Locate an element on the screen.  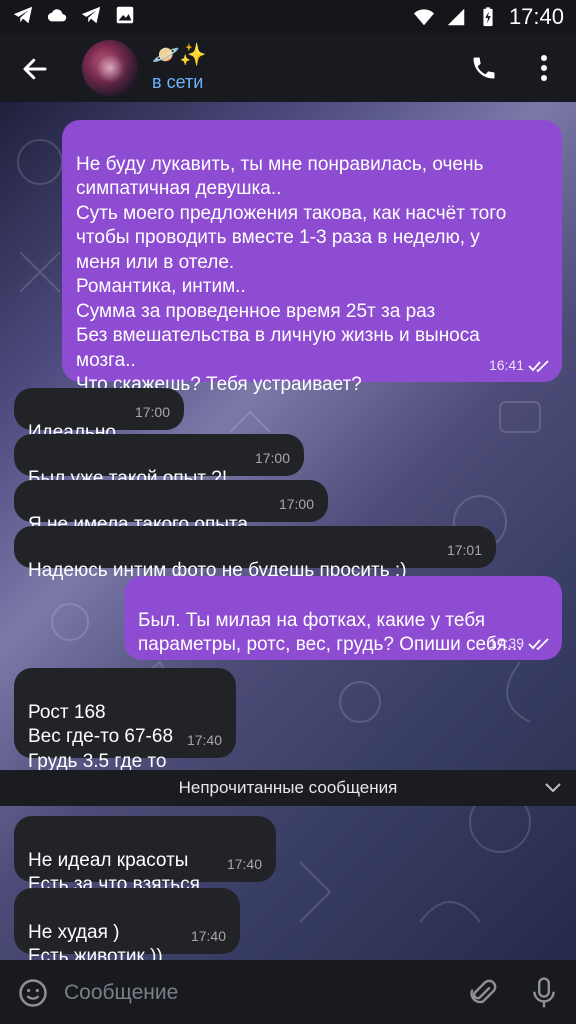
unread-messages-divider: Непрочитанные сообщения is located at coordinates (288, 788).